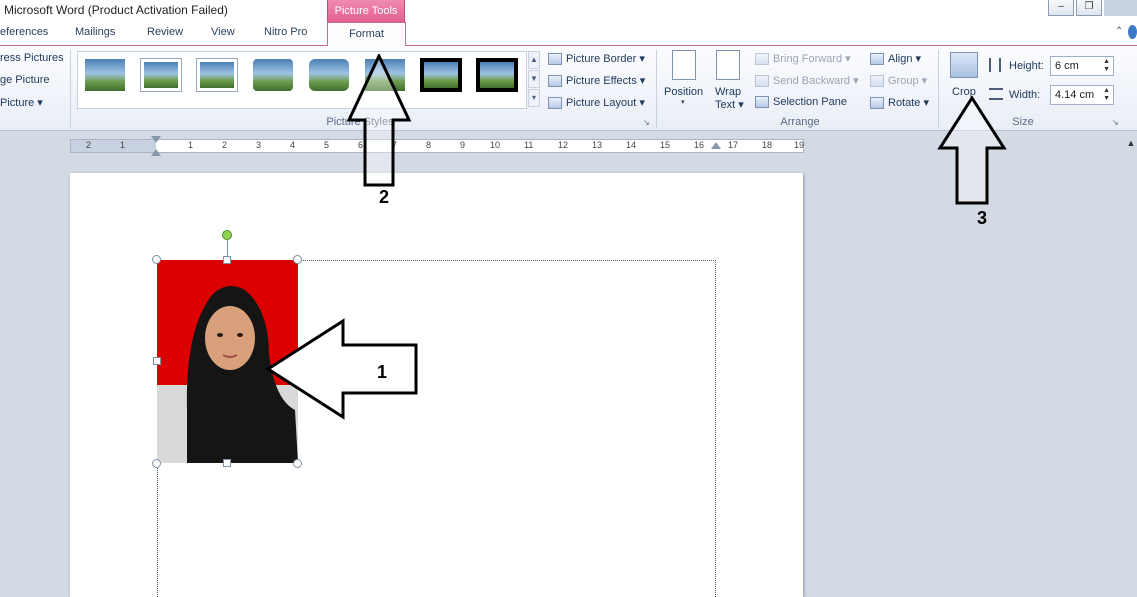 This screenshot has width=1137, height=597. Describe the element at coordinates (24, 32) in the screenshot. I see `tab-references: eferences` at that location.